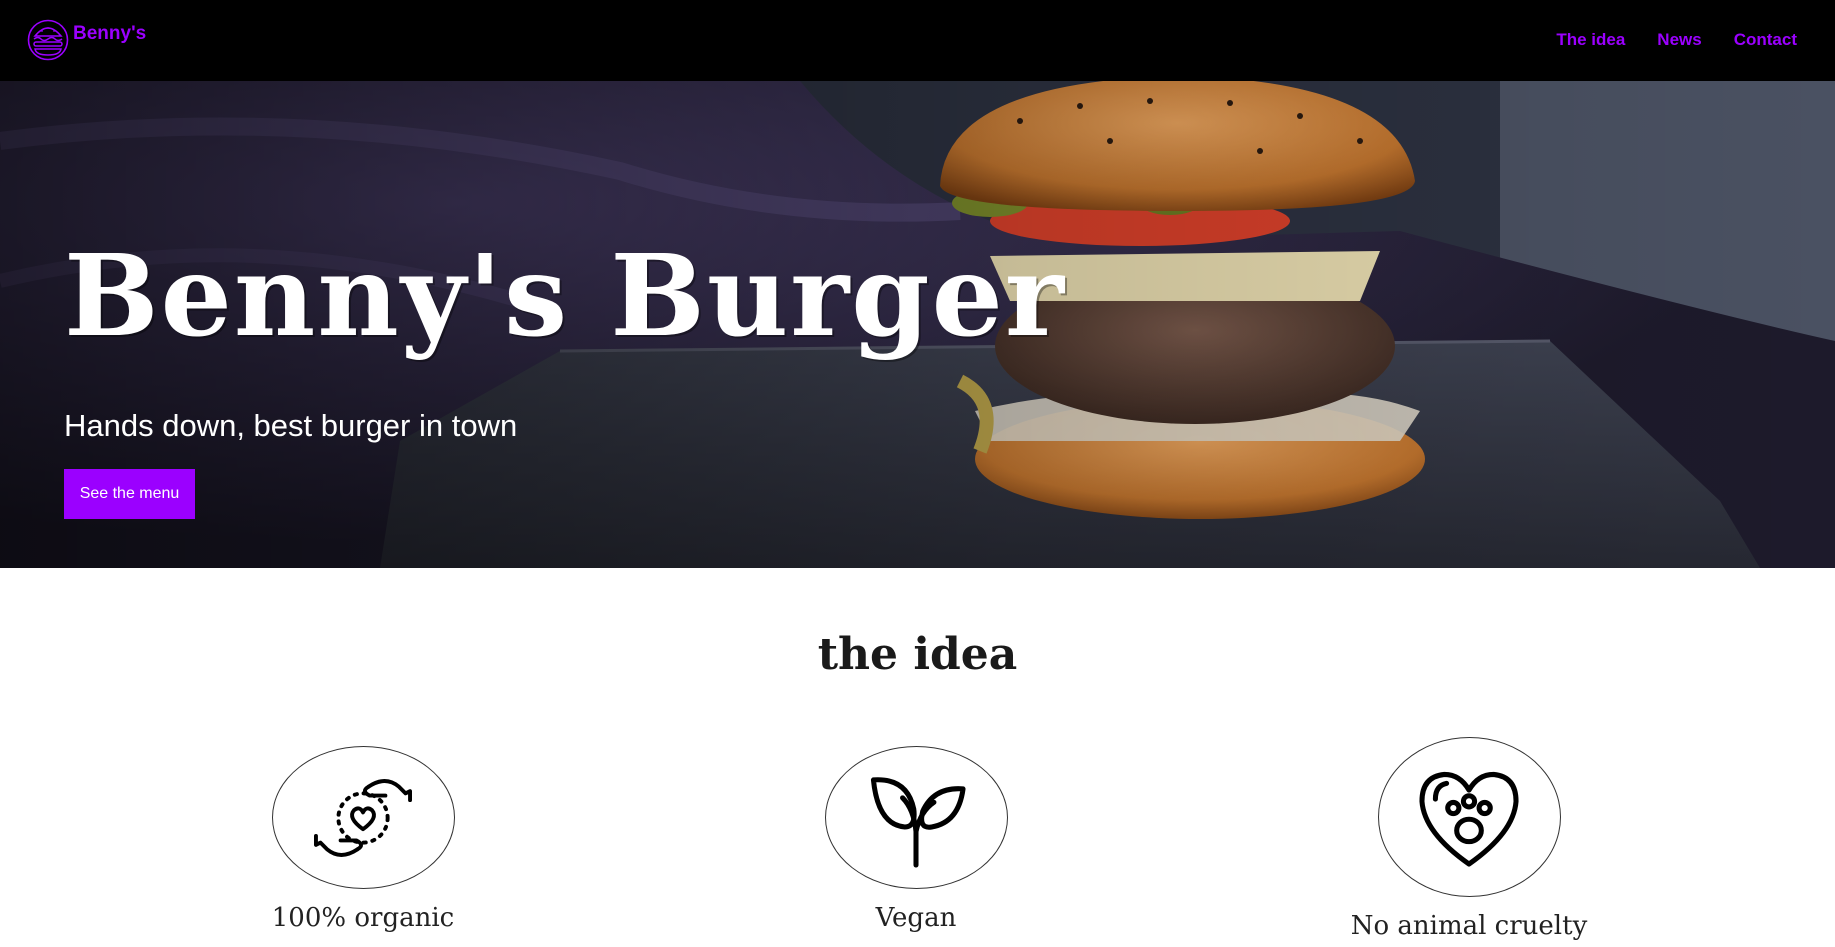 This screenshot has width=1835, height=947. I want to click on sprout-leaf-icon, so click(918, 822).